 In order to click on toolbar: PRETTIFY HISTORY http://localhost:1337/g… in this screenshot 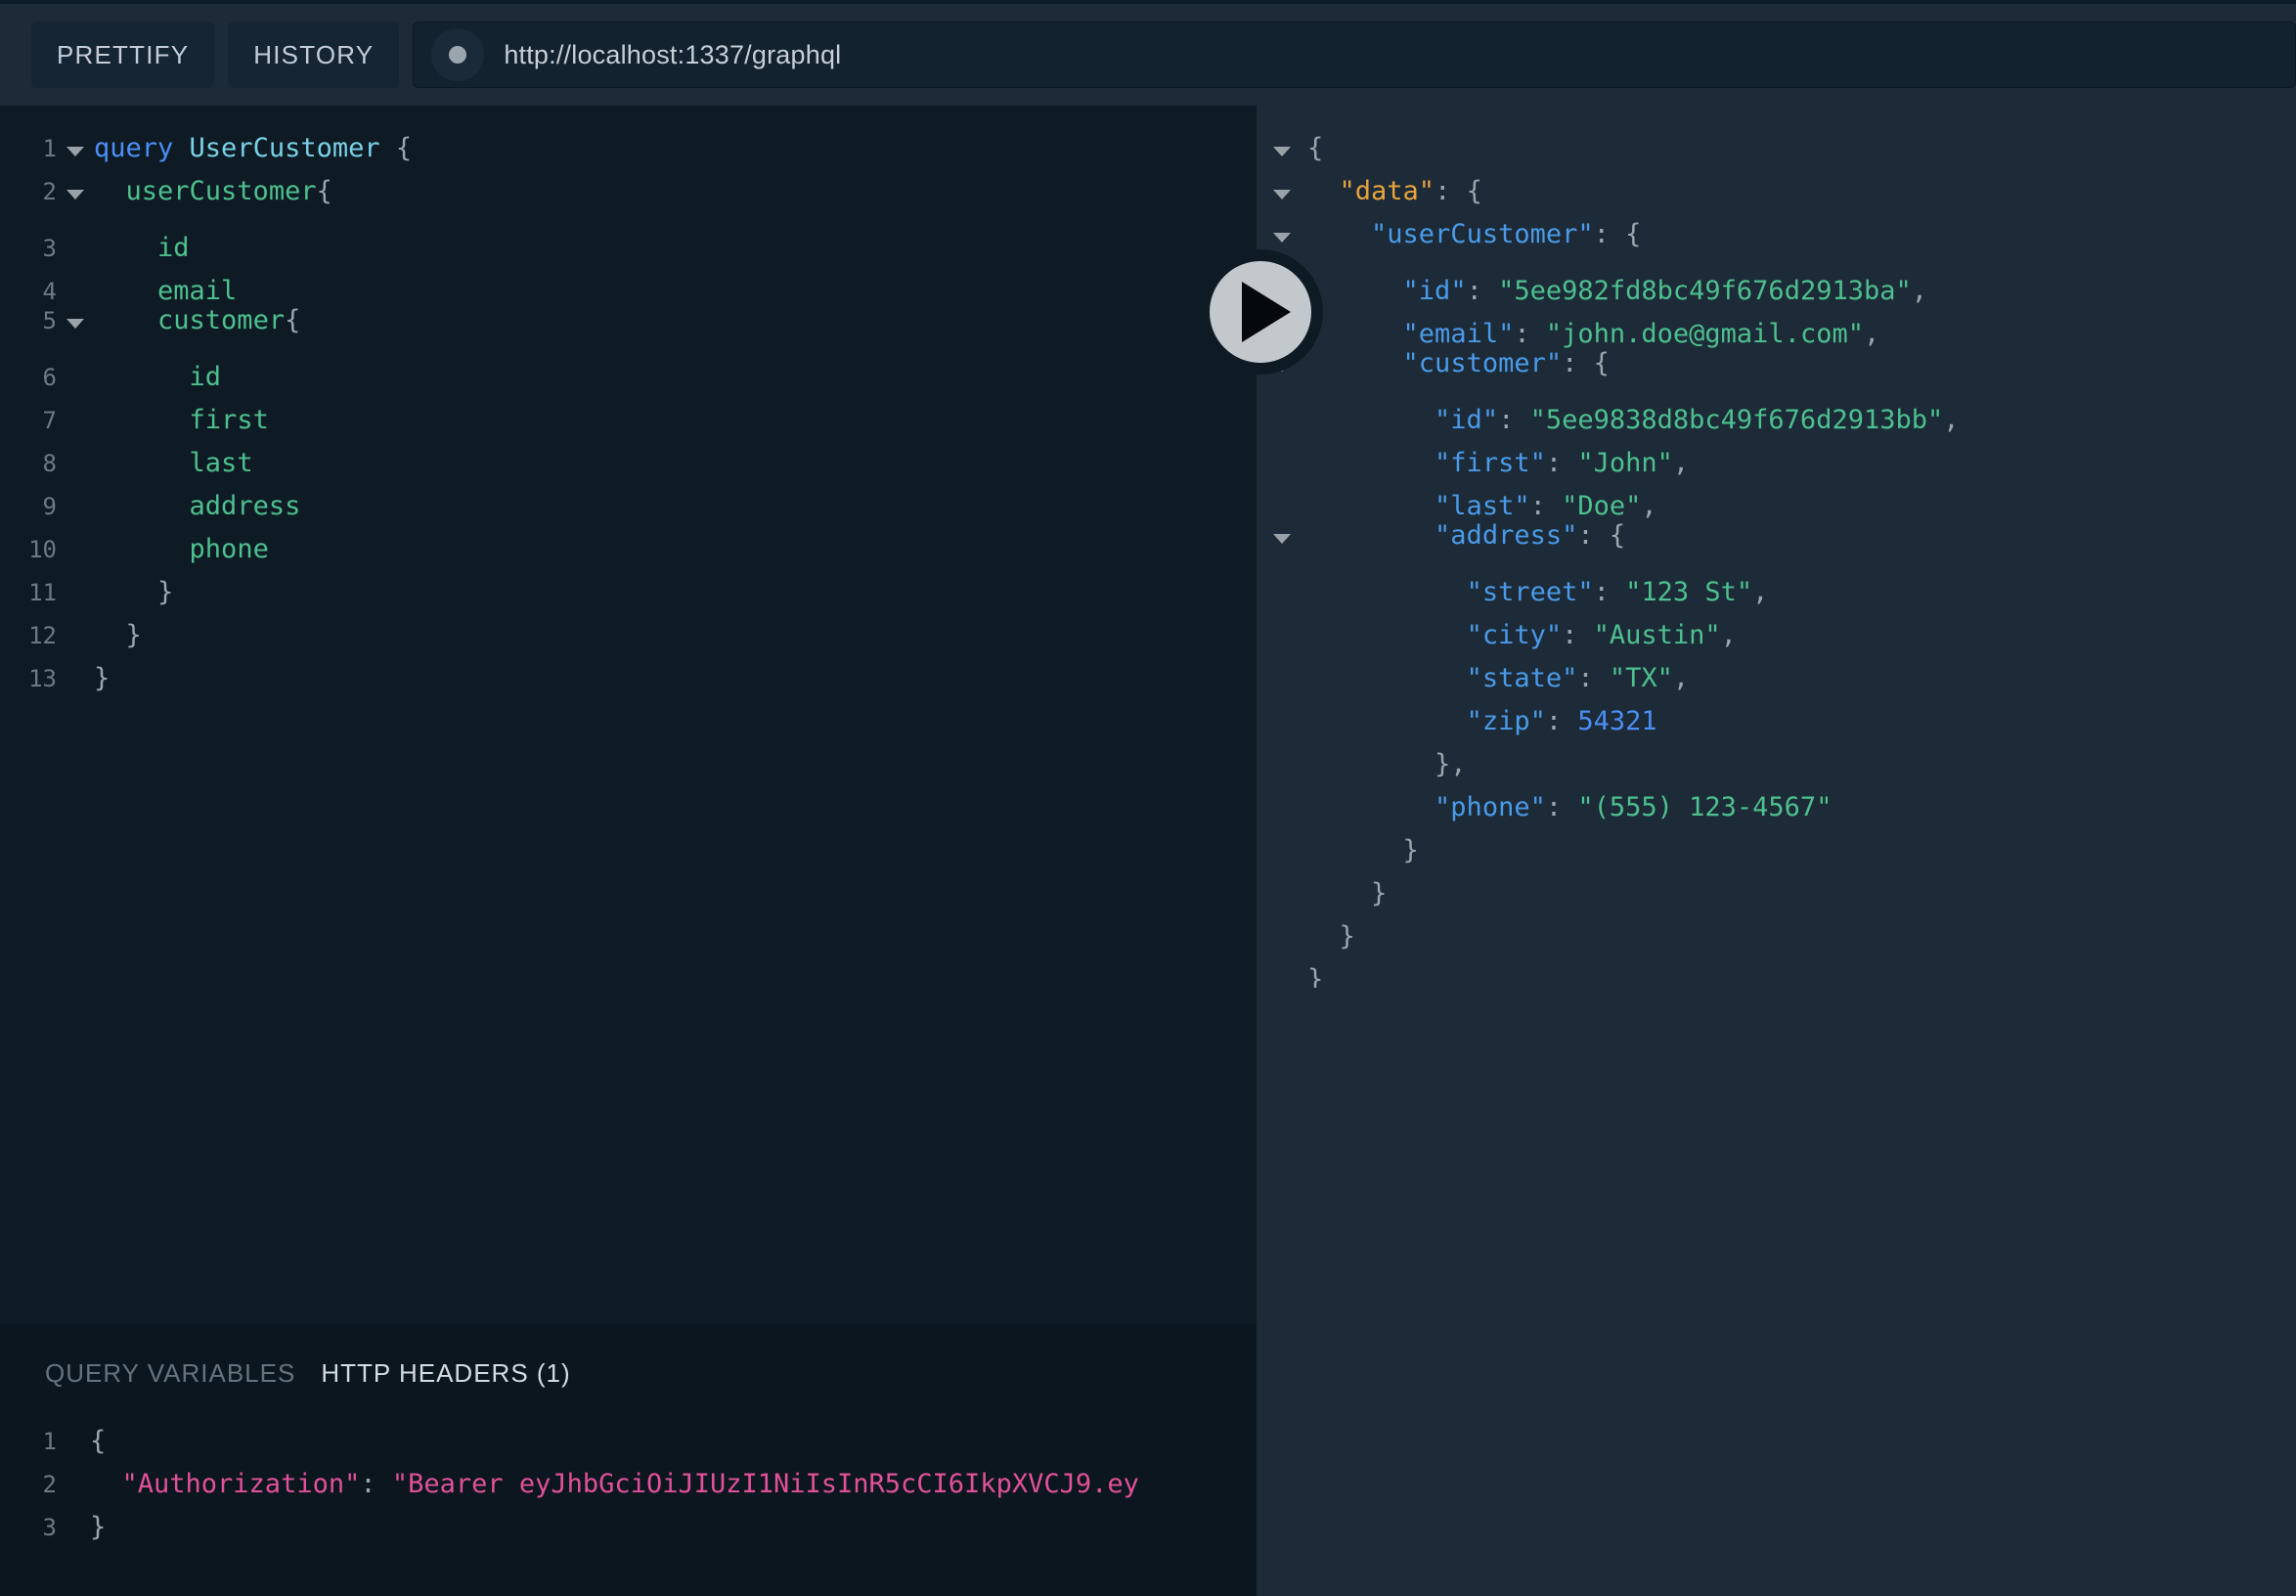, I will do `click(1148, 53)`.